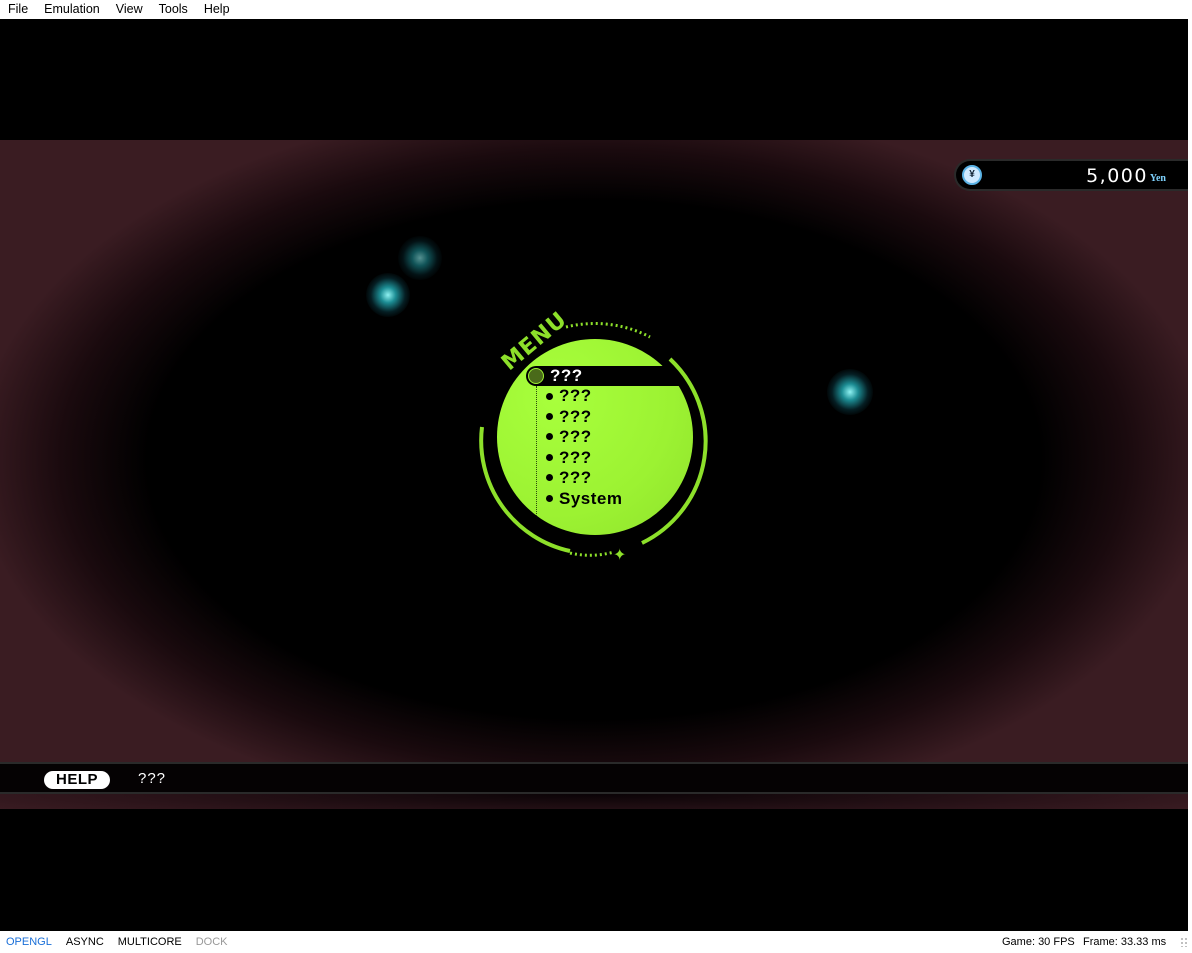  What do you see at coordinates (150, 942) in the screenshot?
I see `status-multicore: MULTICORE` at bounding box center [150, 942].